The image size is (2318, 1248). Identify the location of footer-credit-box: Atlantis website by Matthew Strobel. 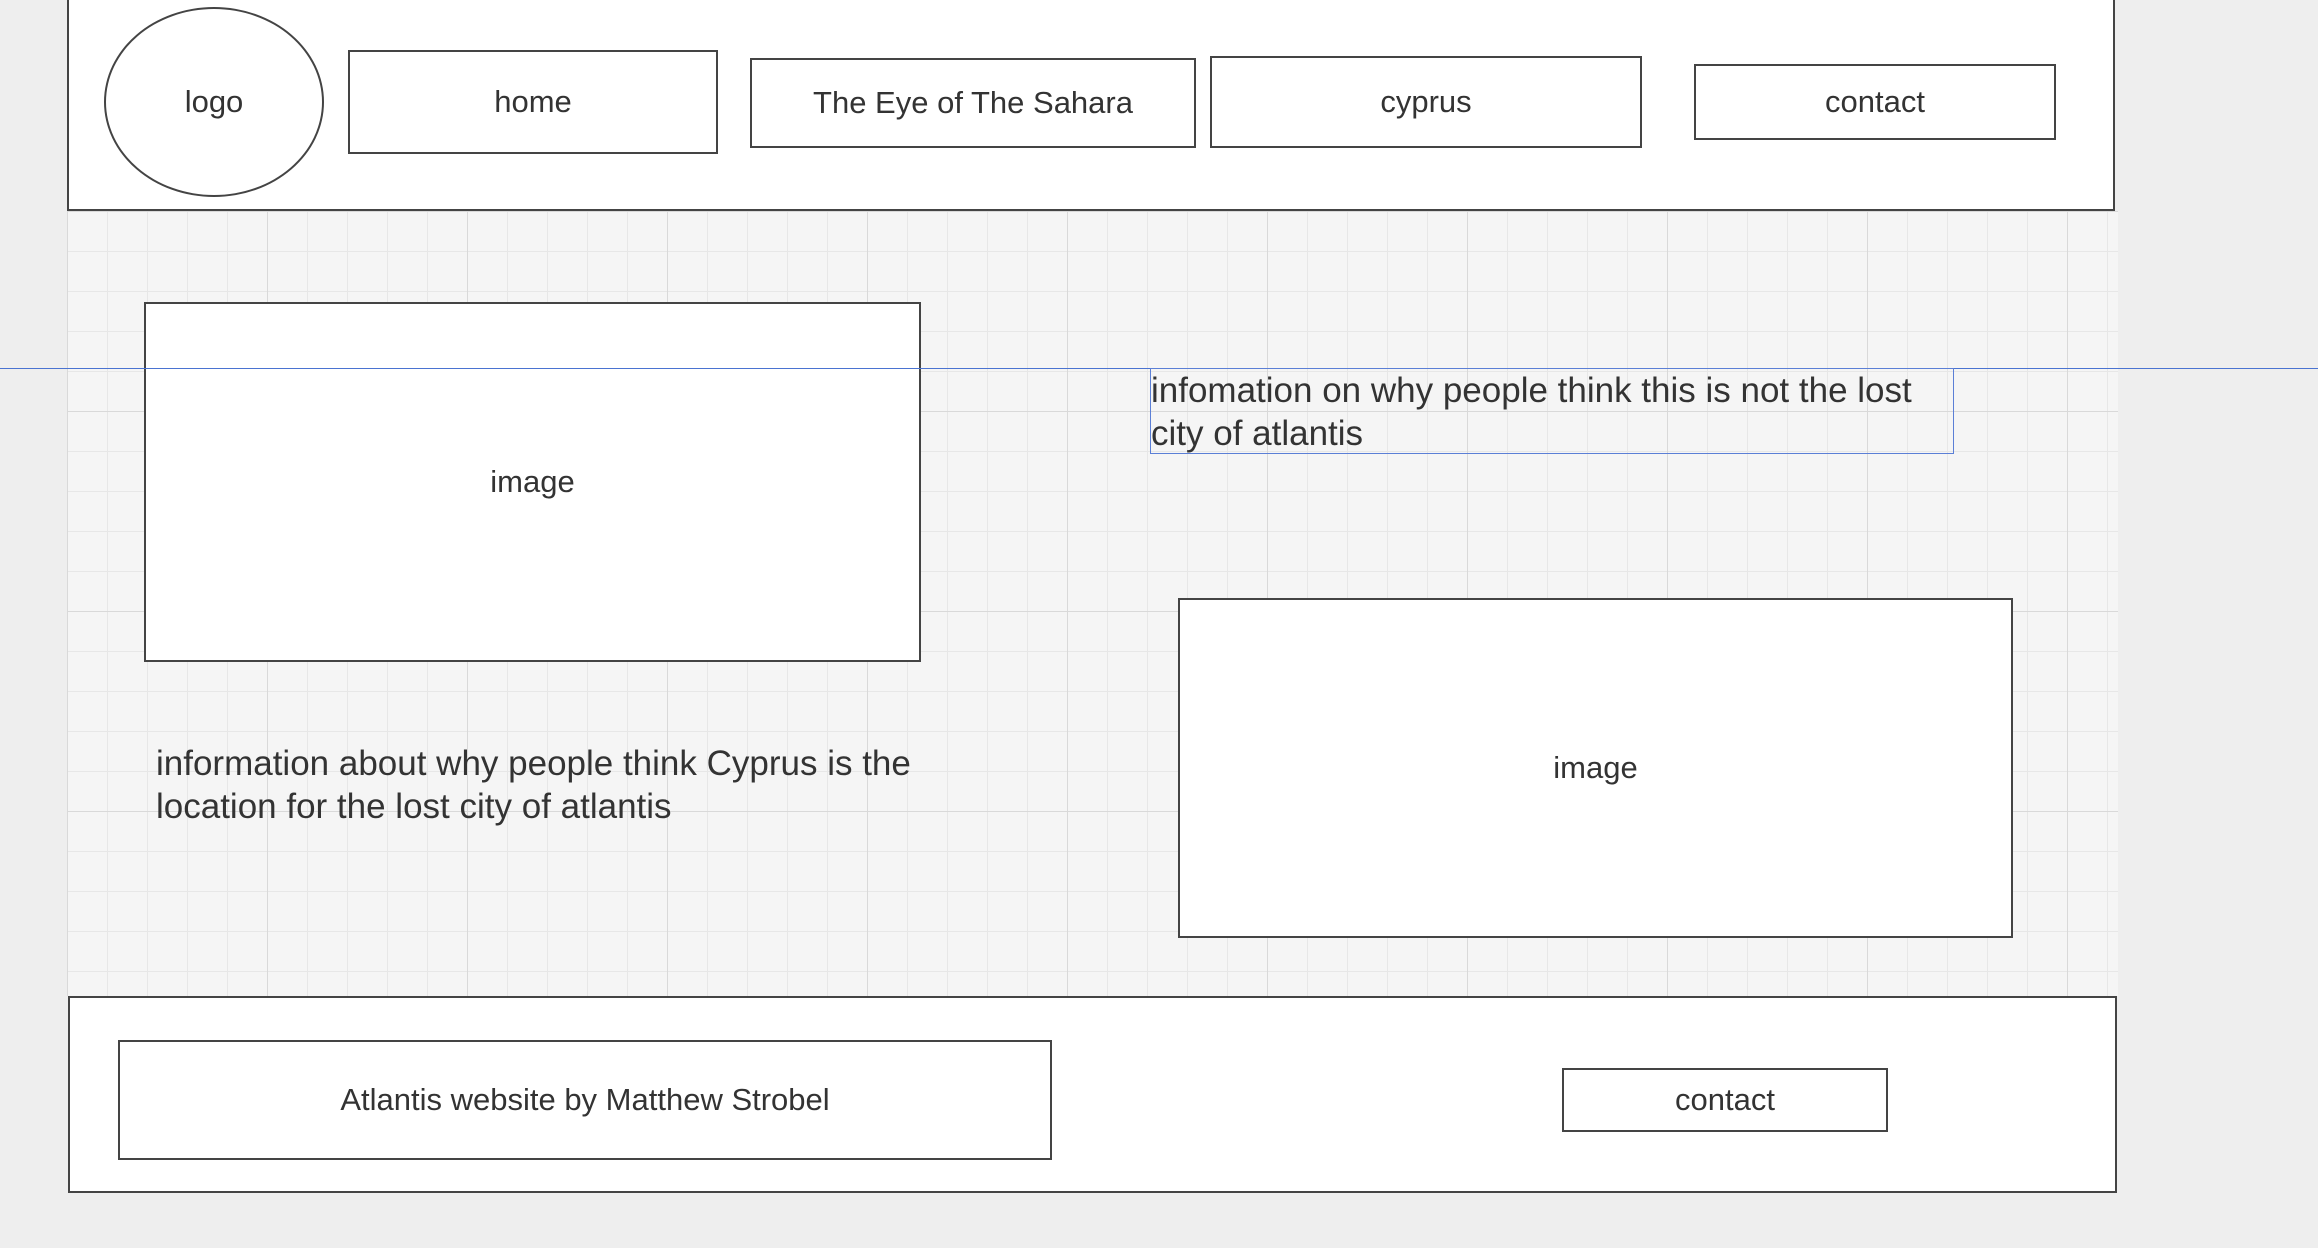
(585, 1100).